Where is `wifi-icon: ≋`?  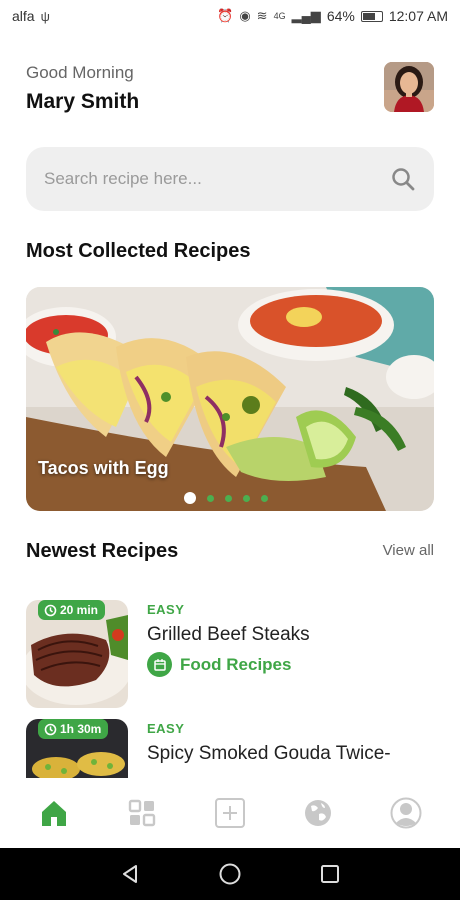
wifi-icon: ≋ is located at coordinates (262, 15).